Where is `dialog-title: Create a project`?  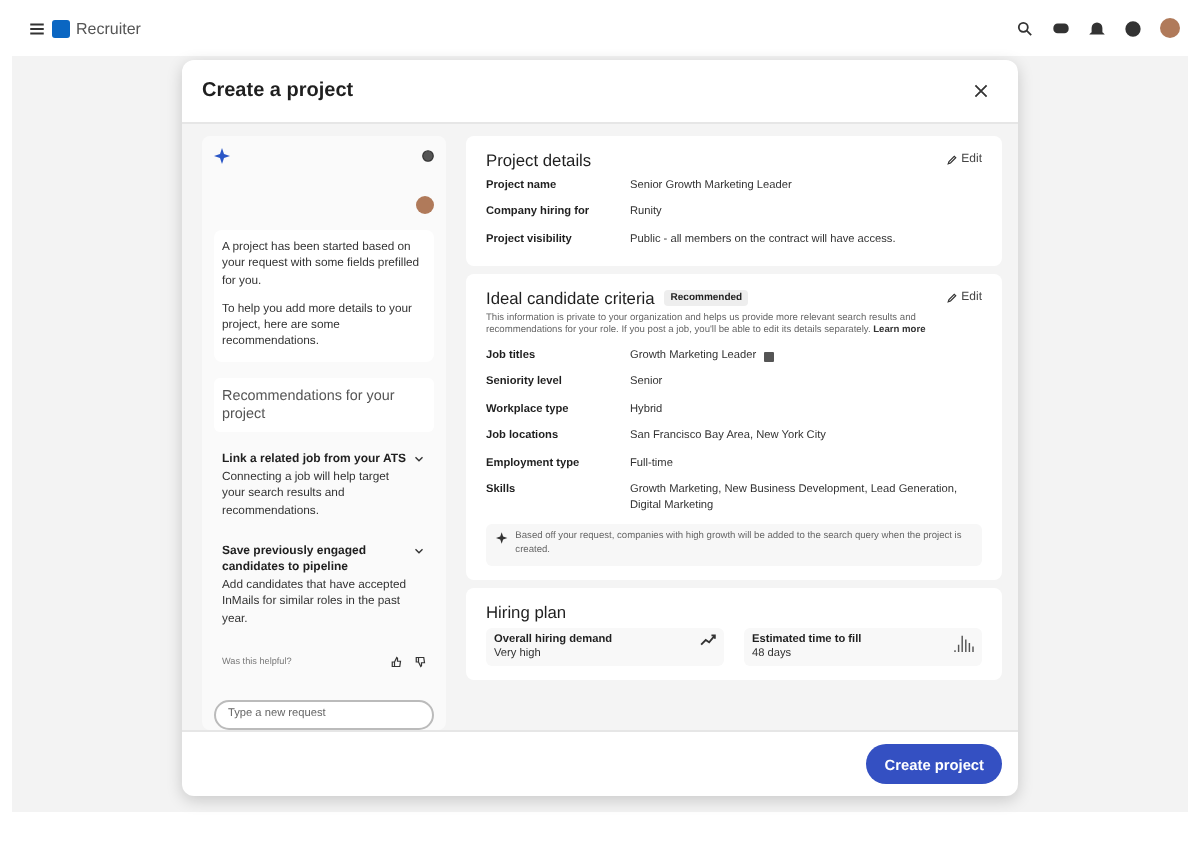
dialog-title: Create a project is located at coordinates (278, 91).